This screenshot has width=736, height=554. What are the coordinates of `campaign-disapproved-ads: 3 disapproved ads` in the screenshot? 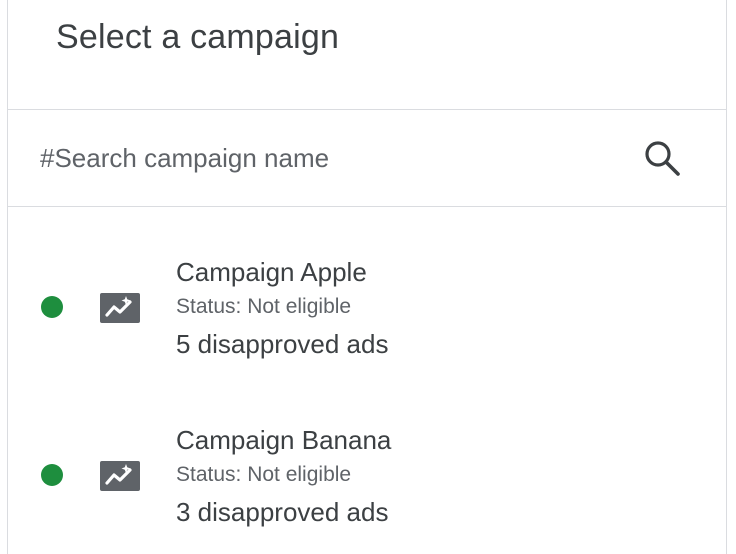 It's located at (282, 512).